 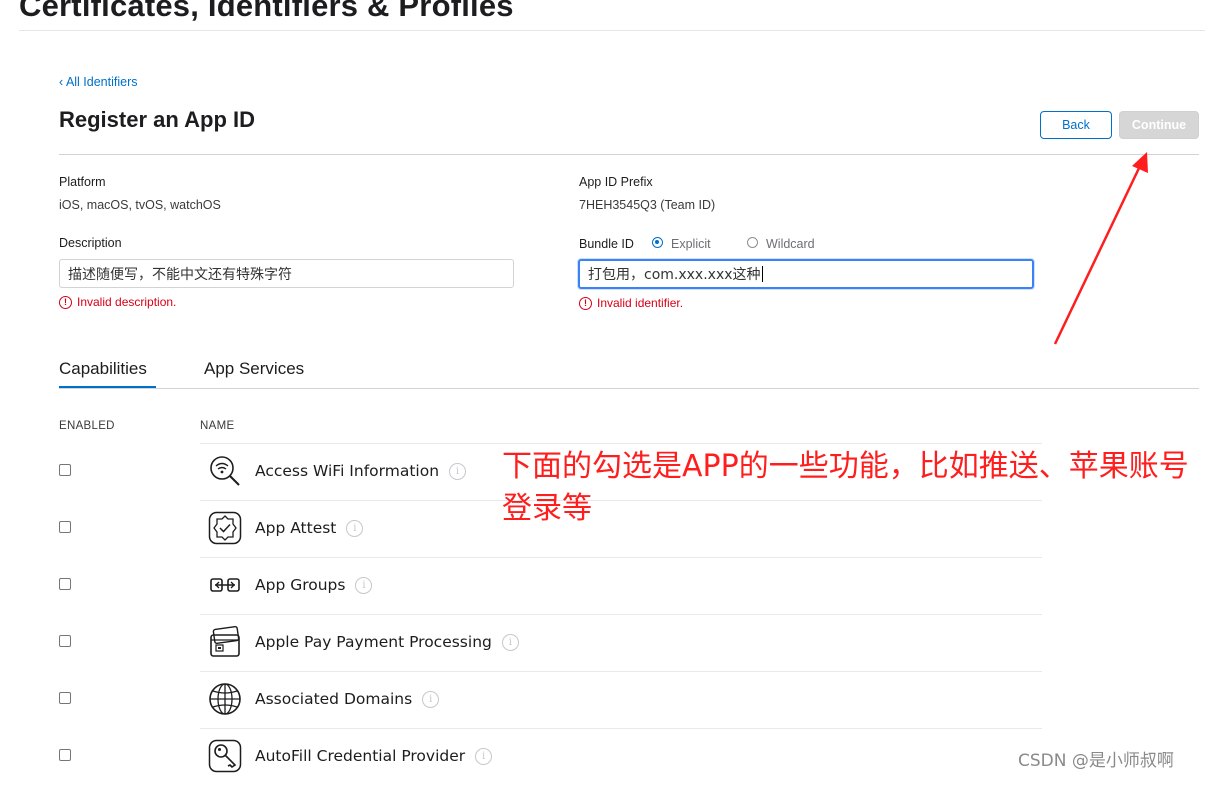 What do you see at coordinates (1100, 248) in the screenshot?
I see `annotation-arrow-icon` at bounding box center [1100, 248].